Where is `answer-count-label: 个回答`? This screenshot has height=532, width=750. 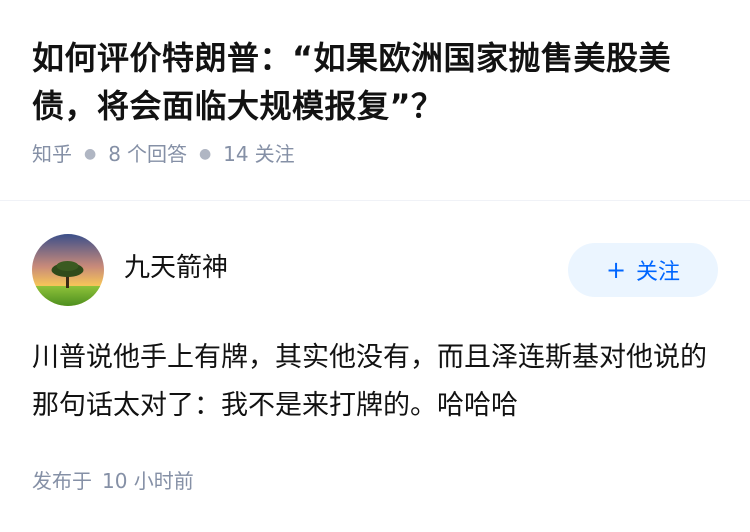
answer-count-label: 个回答 is located at coordinates (156, 154).